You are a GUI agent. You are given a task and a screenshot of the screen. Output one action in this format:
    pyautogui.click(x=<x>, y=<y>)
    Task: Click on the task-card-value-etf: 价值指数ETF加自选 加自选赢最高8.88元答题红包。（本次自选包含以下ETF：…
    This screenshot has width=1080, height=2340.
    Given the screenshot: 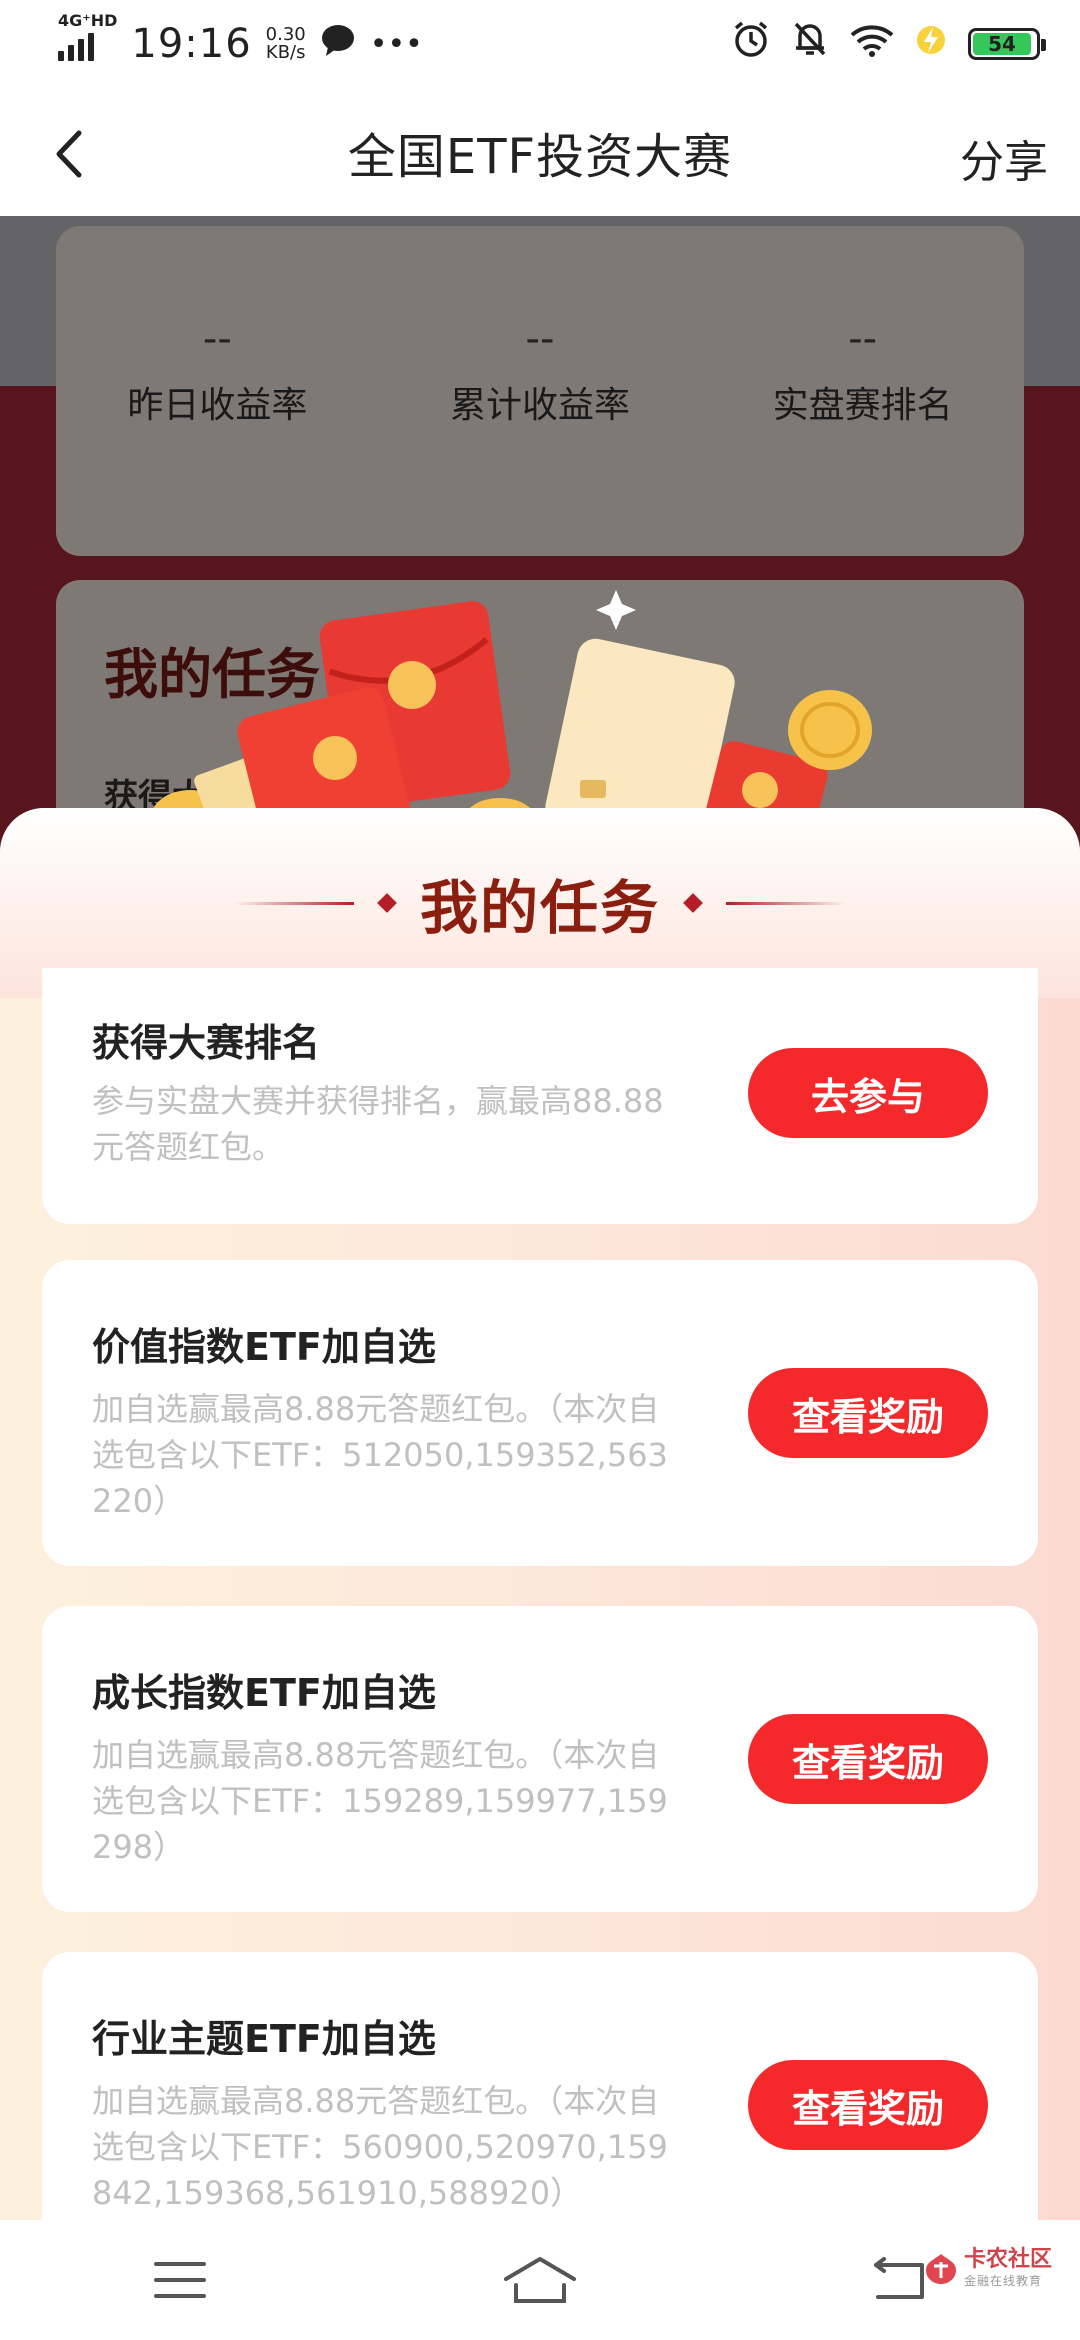 What is the action you would take?
    pyautogui.click(x=540, y=1413)
    